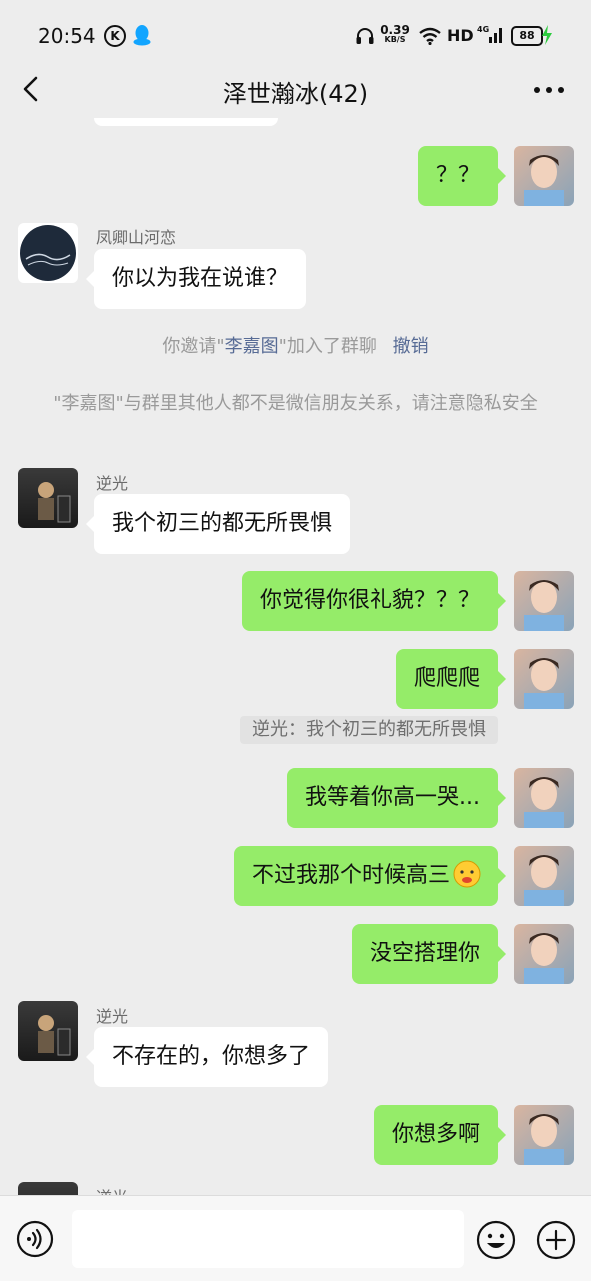 The width and height of the screenshot is (591, 1281). What do you see at coordinates (429, 954) in the screenshot?
I see `message-bubble-outgoing: 没空搭理你` at bounding box center [429, 954].